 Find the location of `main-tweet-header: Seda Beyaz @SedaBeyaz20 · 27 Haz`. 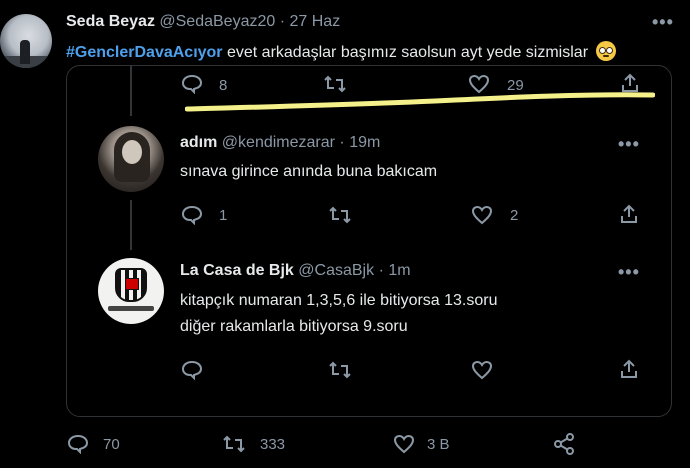

main-tweet-header: Seda Beyaz @SedaBeyaz20 · 27 Haz is located at coordinates (203, 22).